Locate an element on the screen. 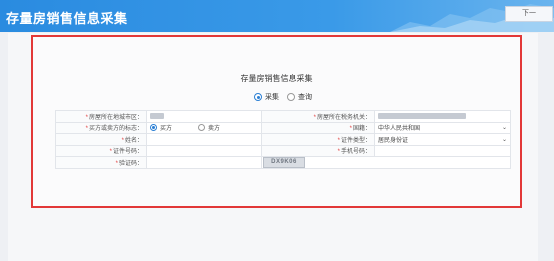 This screenshot has height=261, width=554. phone-input is located at coordinates (442, 150).